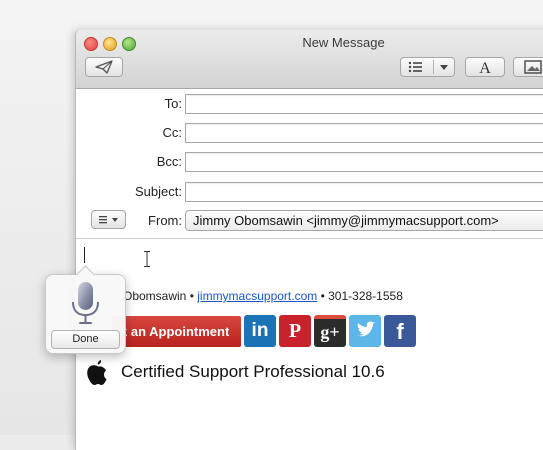  Describe the element at coordinates (176, 331) in the screenshot. I see `book-appointment-button: k an Appointment` at that location.